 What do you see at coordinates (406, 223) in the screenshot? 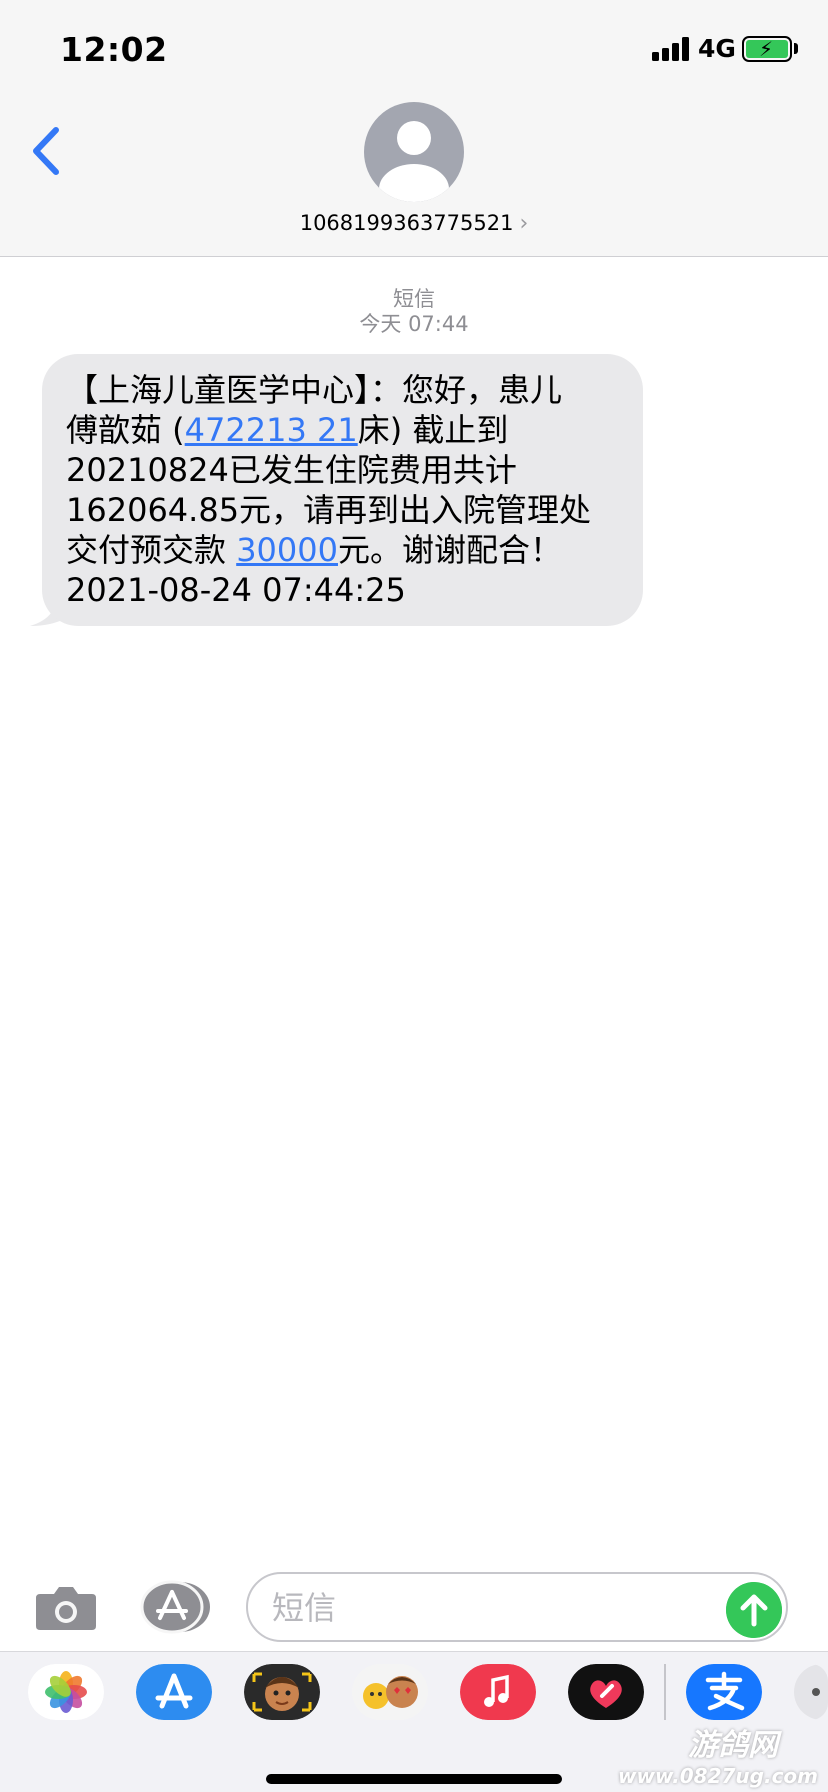
I see `contact-number: 1068199363775521` at bounding box center [406, 223].